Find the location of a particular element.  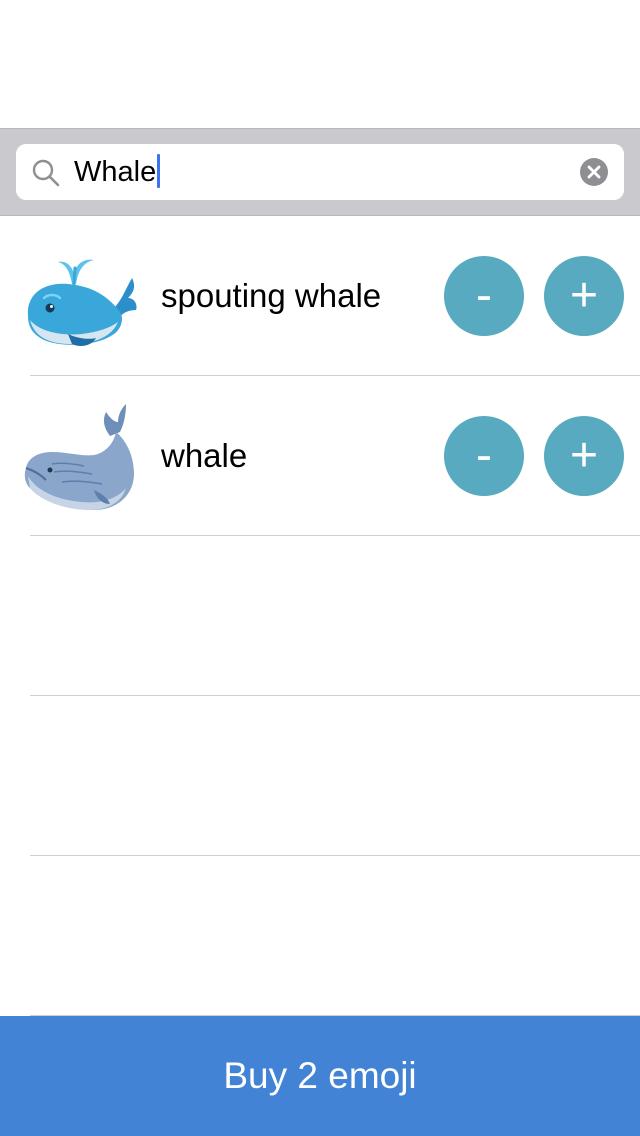

buy-emoji-button: Buy 2 emoji is located at coordinates (320, 1076).